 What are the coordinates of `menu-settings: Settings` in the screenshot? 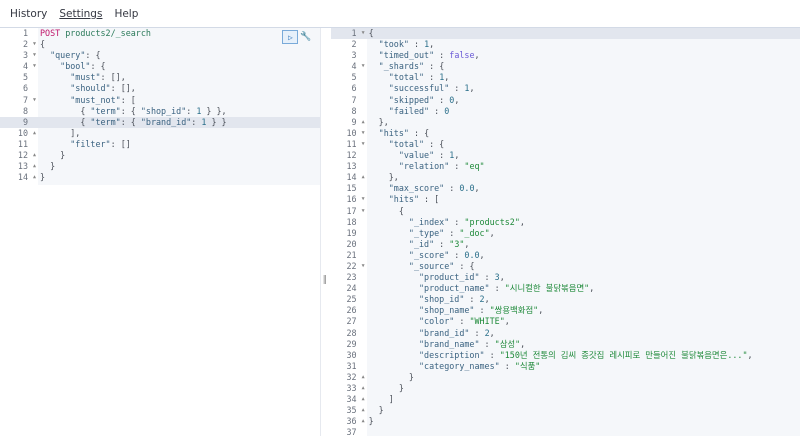 It's located at (80, 14).